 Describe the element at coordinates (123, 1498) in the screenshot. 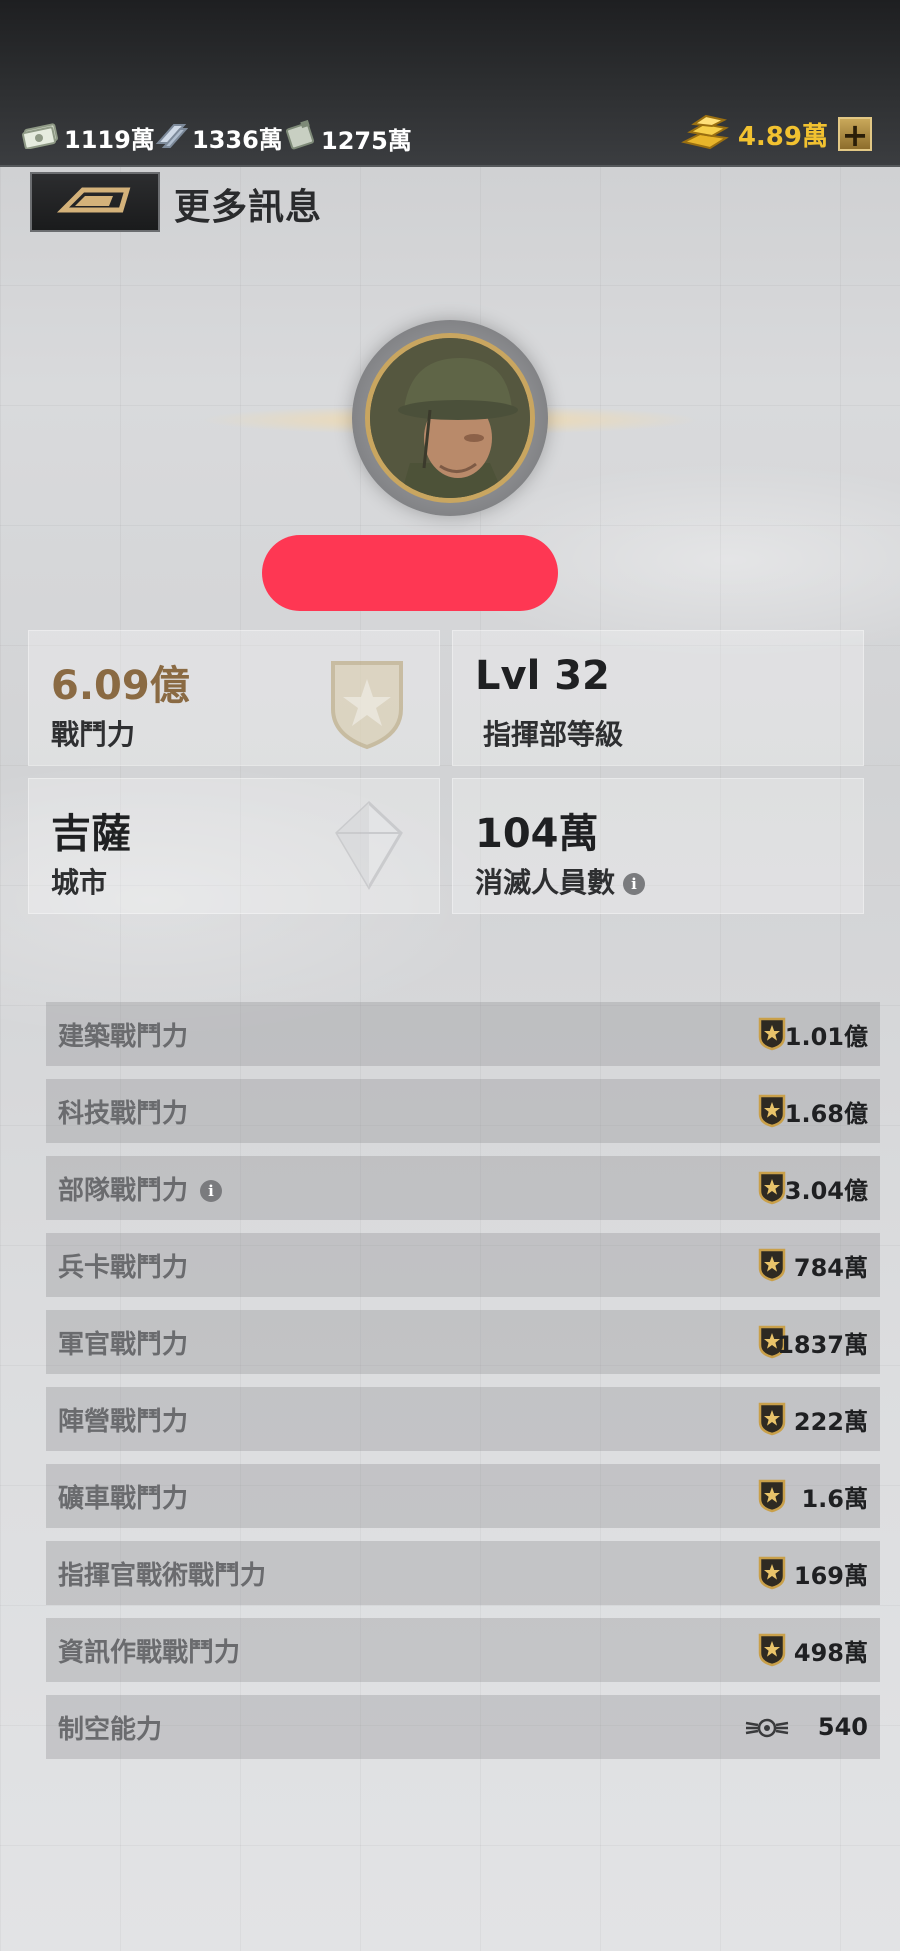

I see `row-label: 礦車戰鬥力` at that location.